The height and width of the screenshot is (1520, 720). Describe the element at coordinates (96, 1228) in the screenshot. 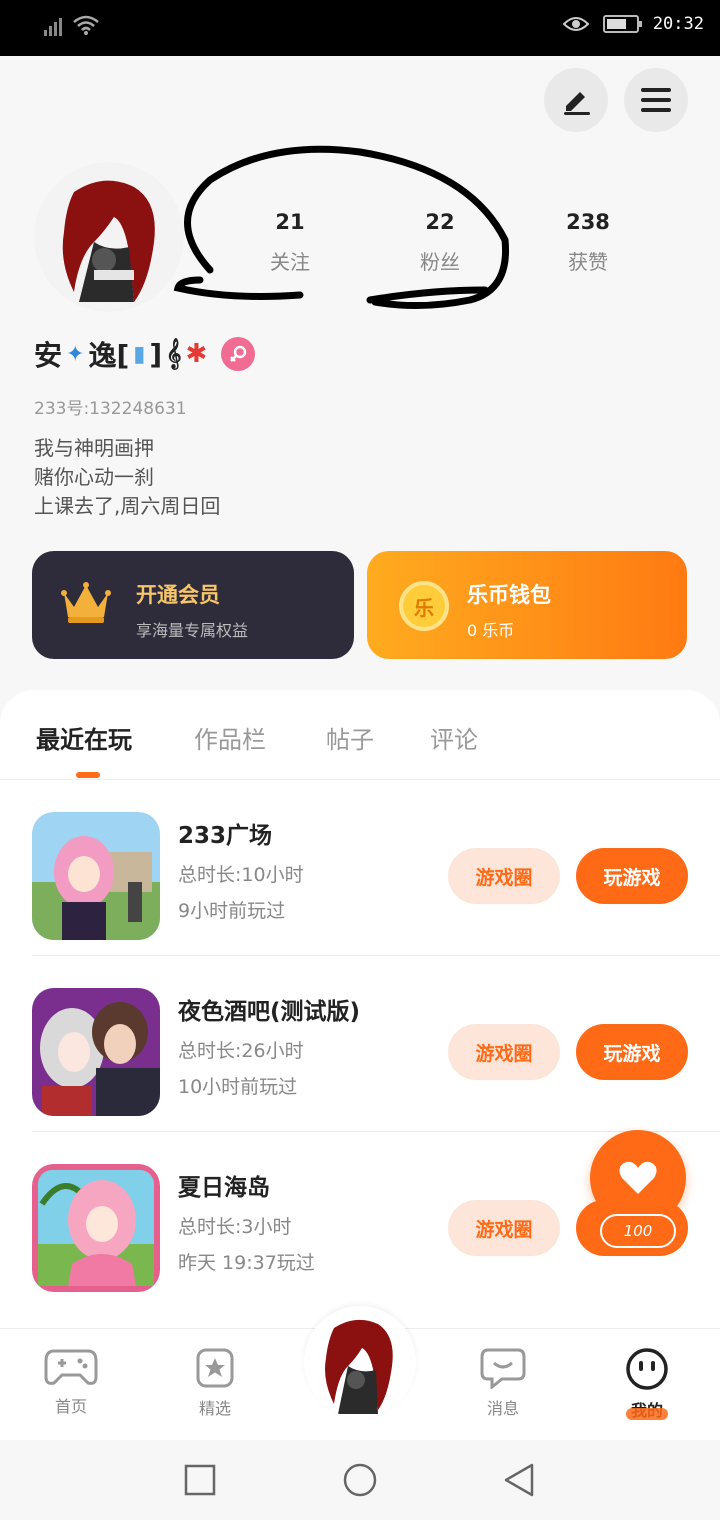

I see `game-icon-summer-island` at that location.